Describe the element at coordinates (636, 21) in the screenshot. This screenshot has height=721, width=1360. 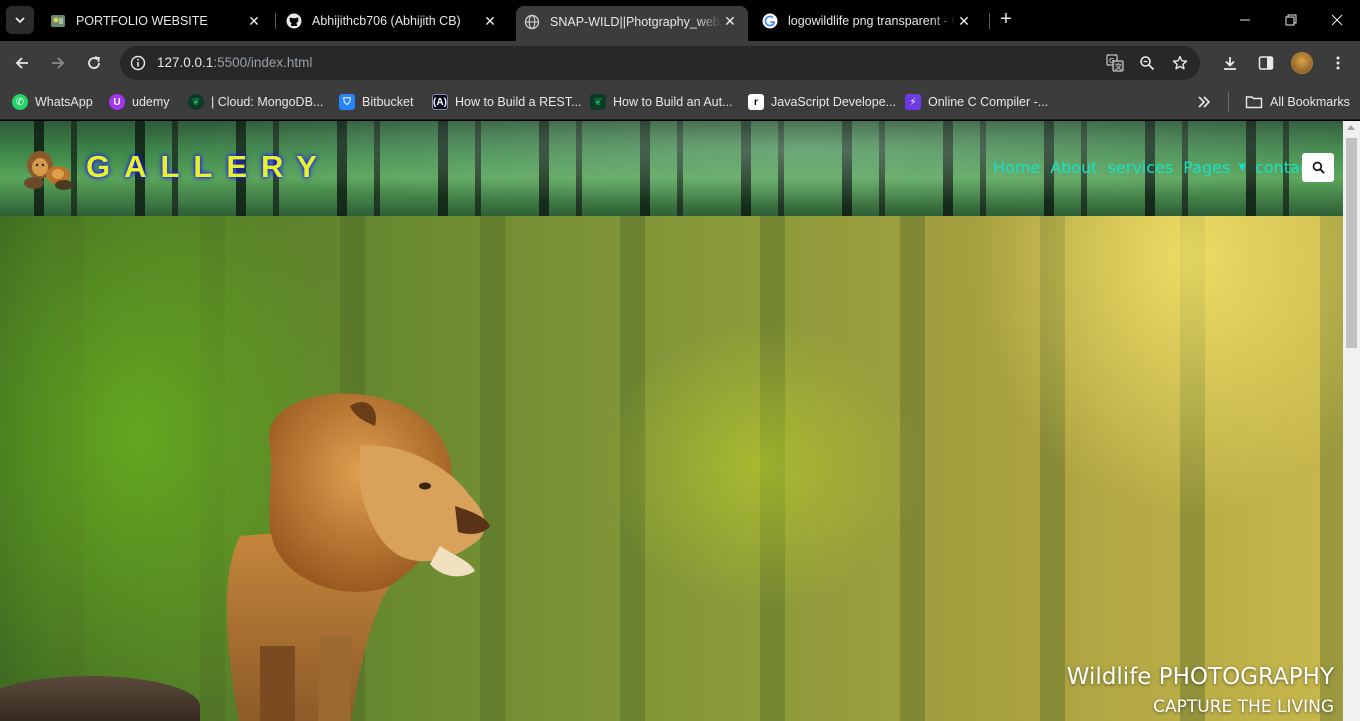
I see `tab-title: SNAP-WILD||Photgraphy_website` at that location.